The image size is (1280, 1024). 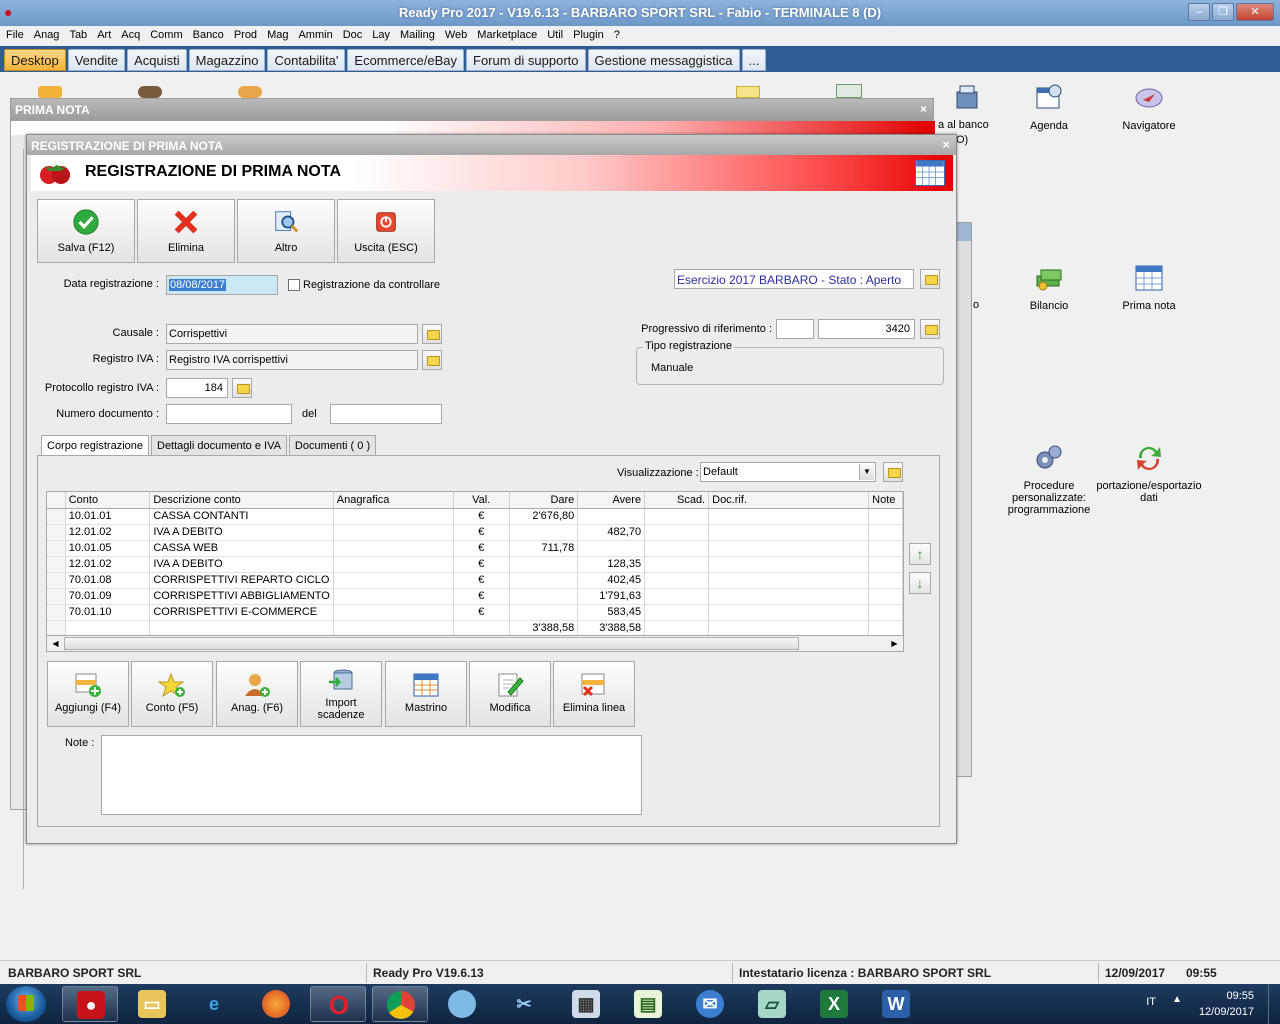 I want to click on col-note: Note, so click(x=885, y=500).